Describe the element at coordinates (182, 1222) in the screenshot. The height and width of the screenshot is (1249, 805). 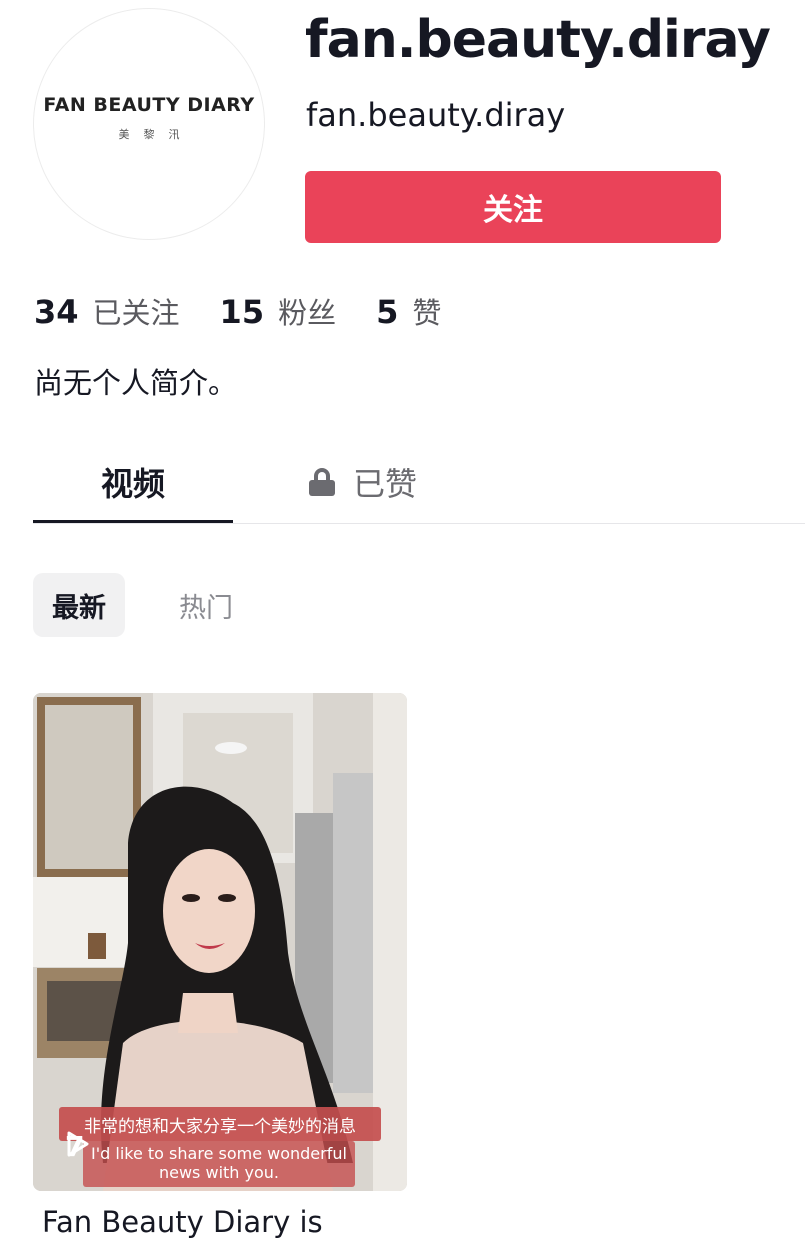
I see `video-description: Fan Beauty Diary is` at that location.